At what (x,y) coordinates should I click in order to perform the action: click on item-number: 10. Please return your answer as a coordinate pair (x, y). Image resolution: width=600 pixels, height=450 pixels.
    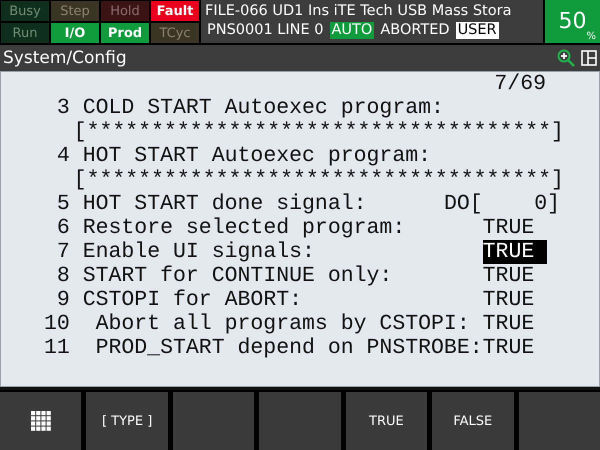
    Looking at the image, I should click on (57, 324).